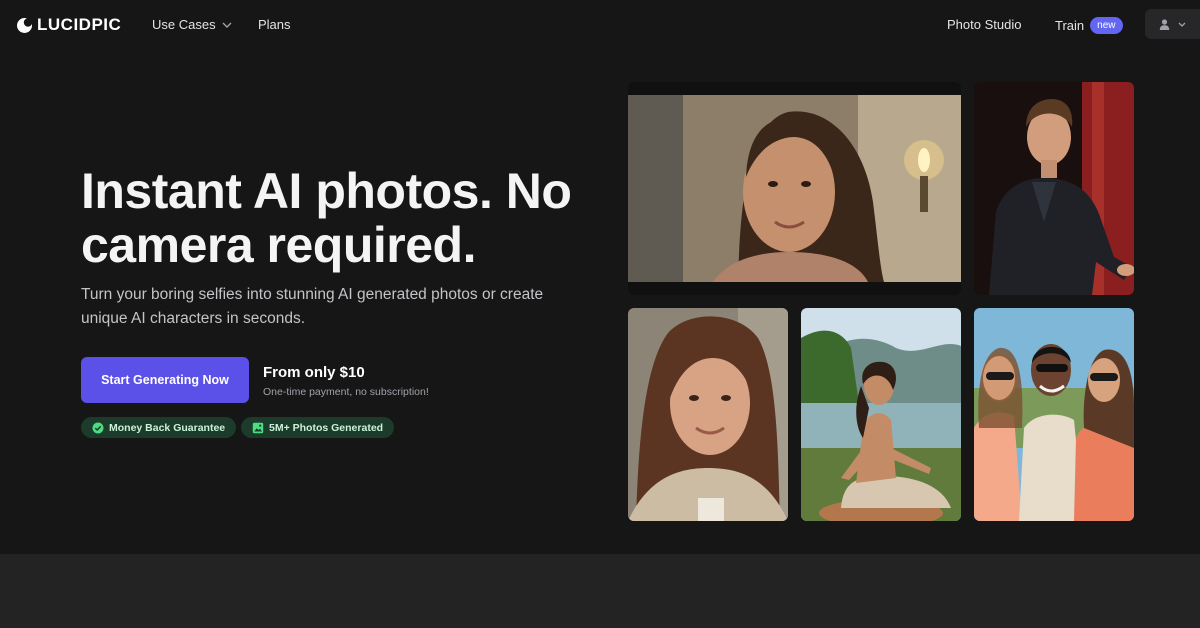  I want to click on gallery-image-man-stage, so click(1054, 188).